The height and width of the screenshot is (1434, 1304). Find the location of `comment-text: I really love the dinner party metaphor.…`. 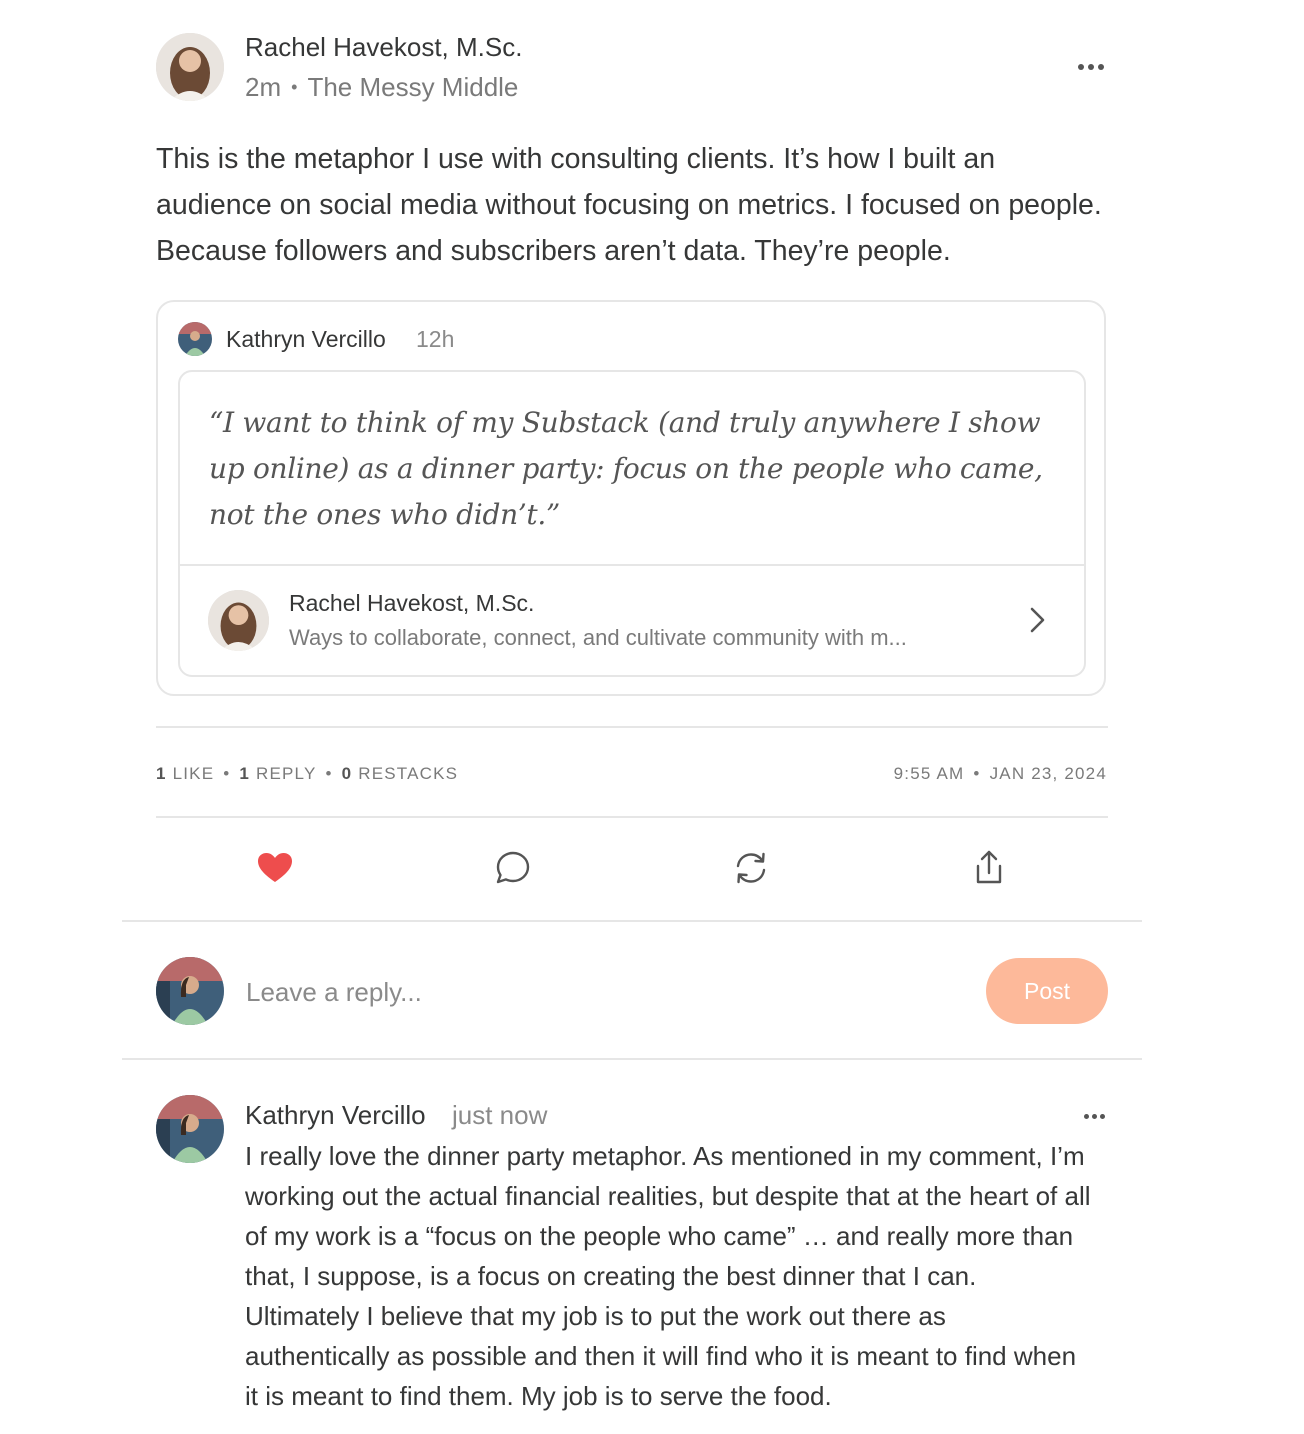

comment-text: I really love the dinner party metaphor.… is located at coordinates (668, 1276).